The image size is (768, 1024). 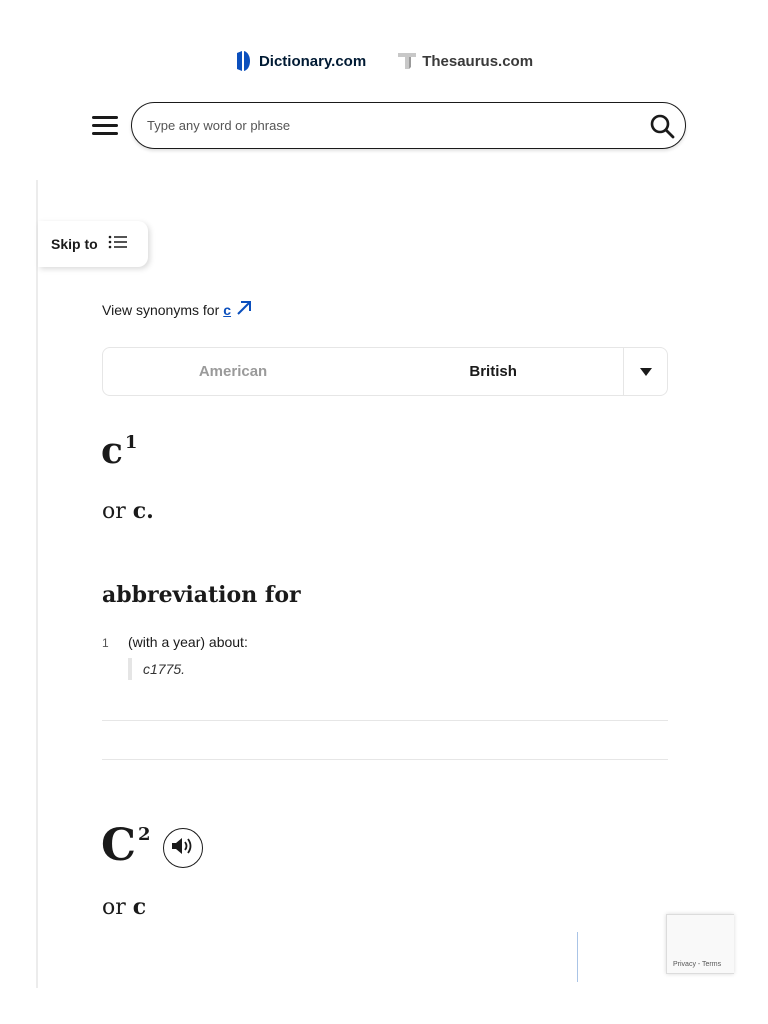 I want to click on variant-line: or c, so click(x=124, y=907).